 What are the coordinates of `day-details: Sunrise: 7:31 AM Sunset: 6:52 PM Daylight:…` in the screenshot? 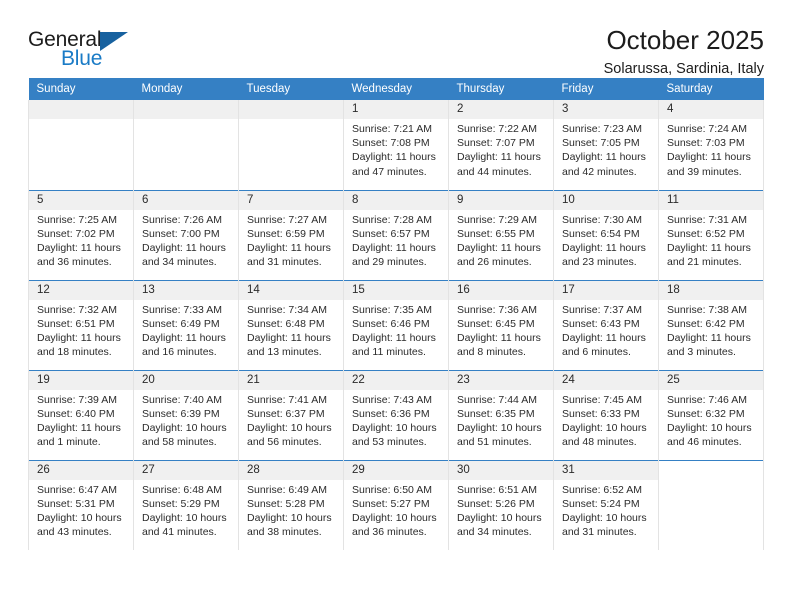 It's located at (711, 240).